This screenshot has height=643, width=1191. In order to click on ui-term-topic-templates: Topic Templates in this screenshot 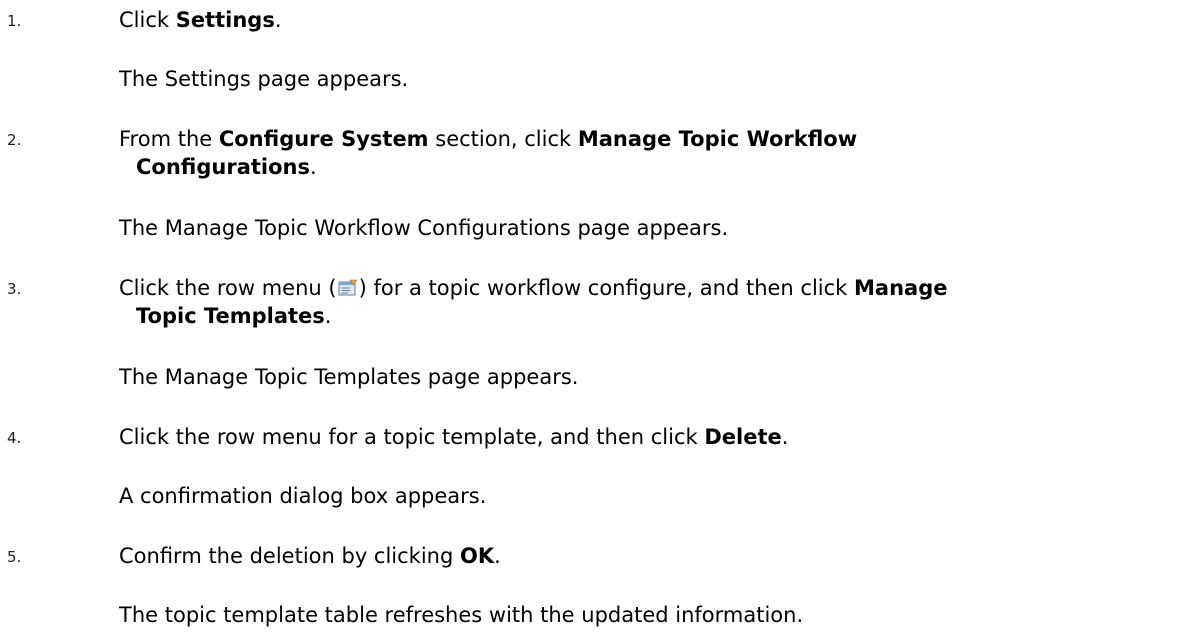, I will do `click(230, 316)`.